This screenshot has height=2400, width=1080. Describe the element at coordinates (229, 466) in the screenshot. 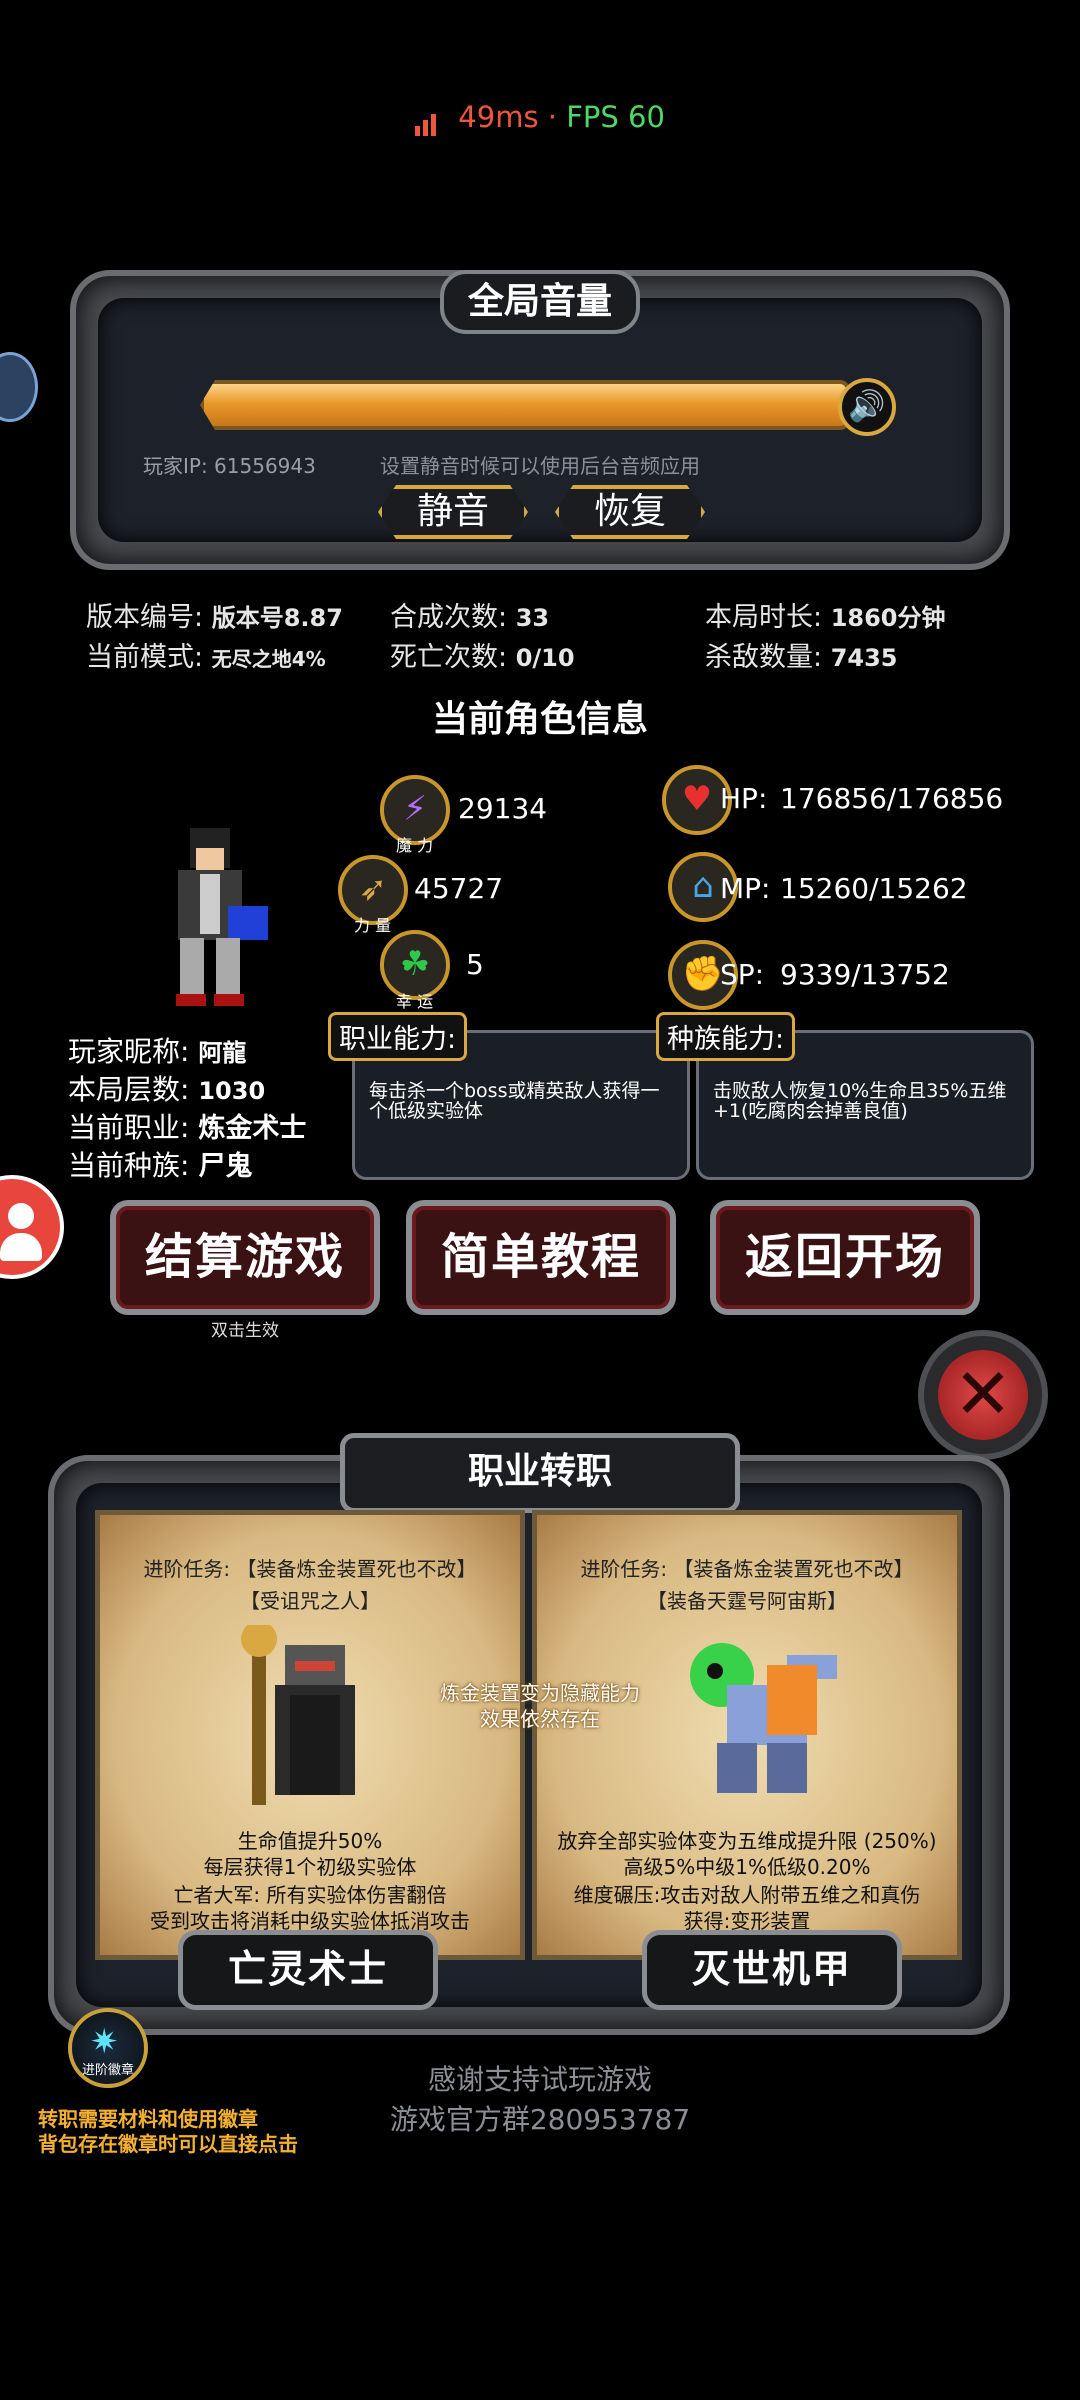

I see `player-ip: 玩家IP: 61556943` at that location.